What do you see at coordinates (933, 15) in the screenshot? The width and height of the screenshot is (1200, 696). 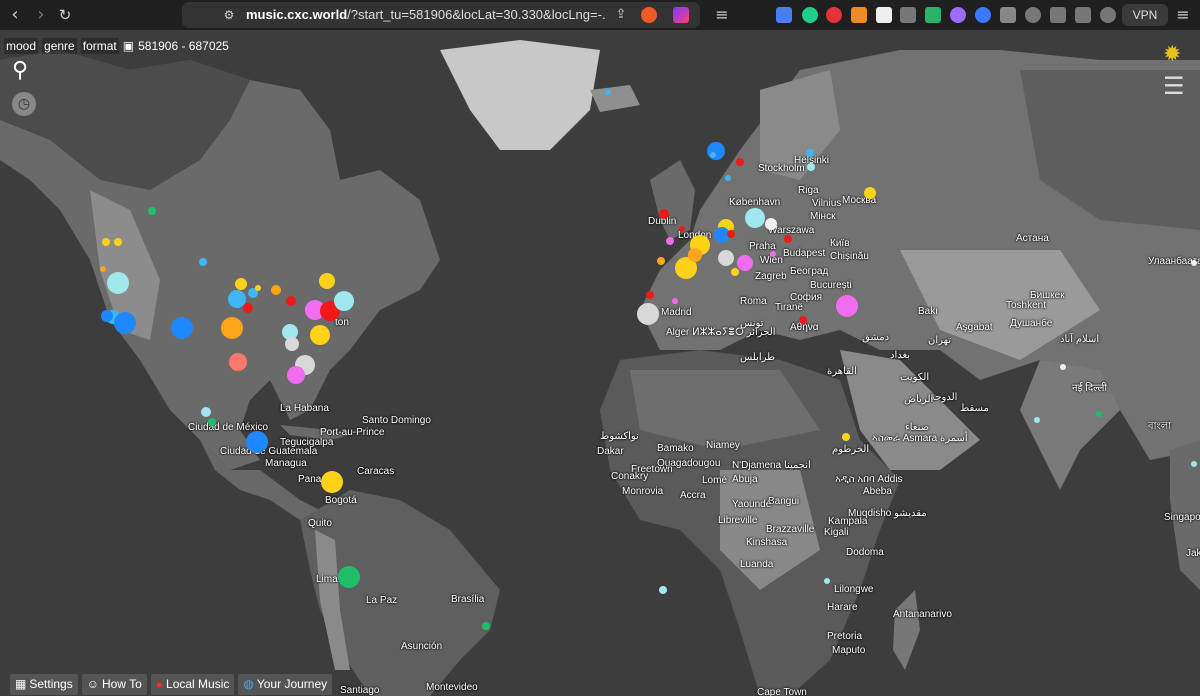 I see `green-ext-icon` at bounding box center [933, 15].